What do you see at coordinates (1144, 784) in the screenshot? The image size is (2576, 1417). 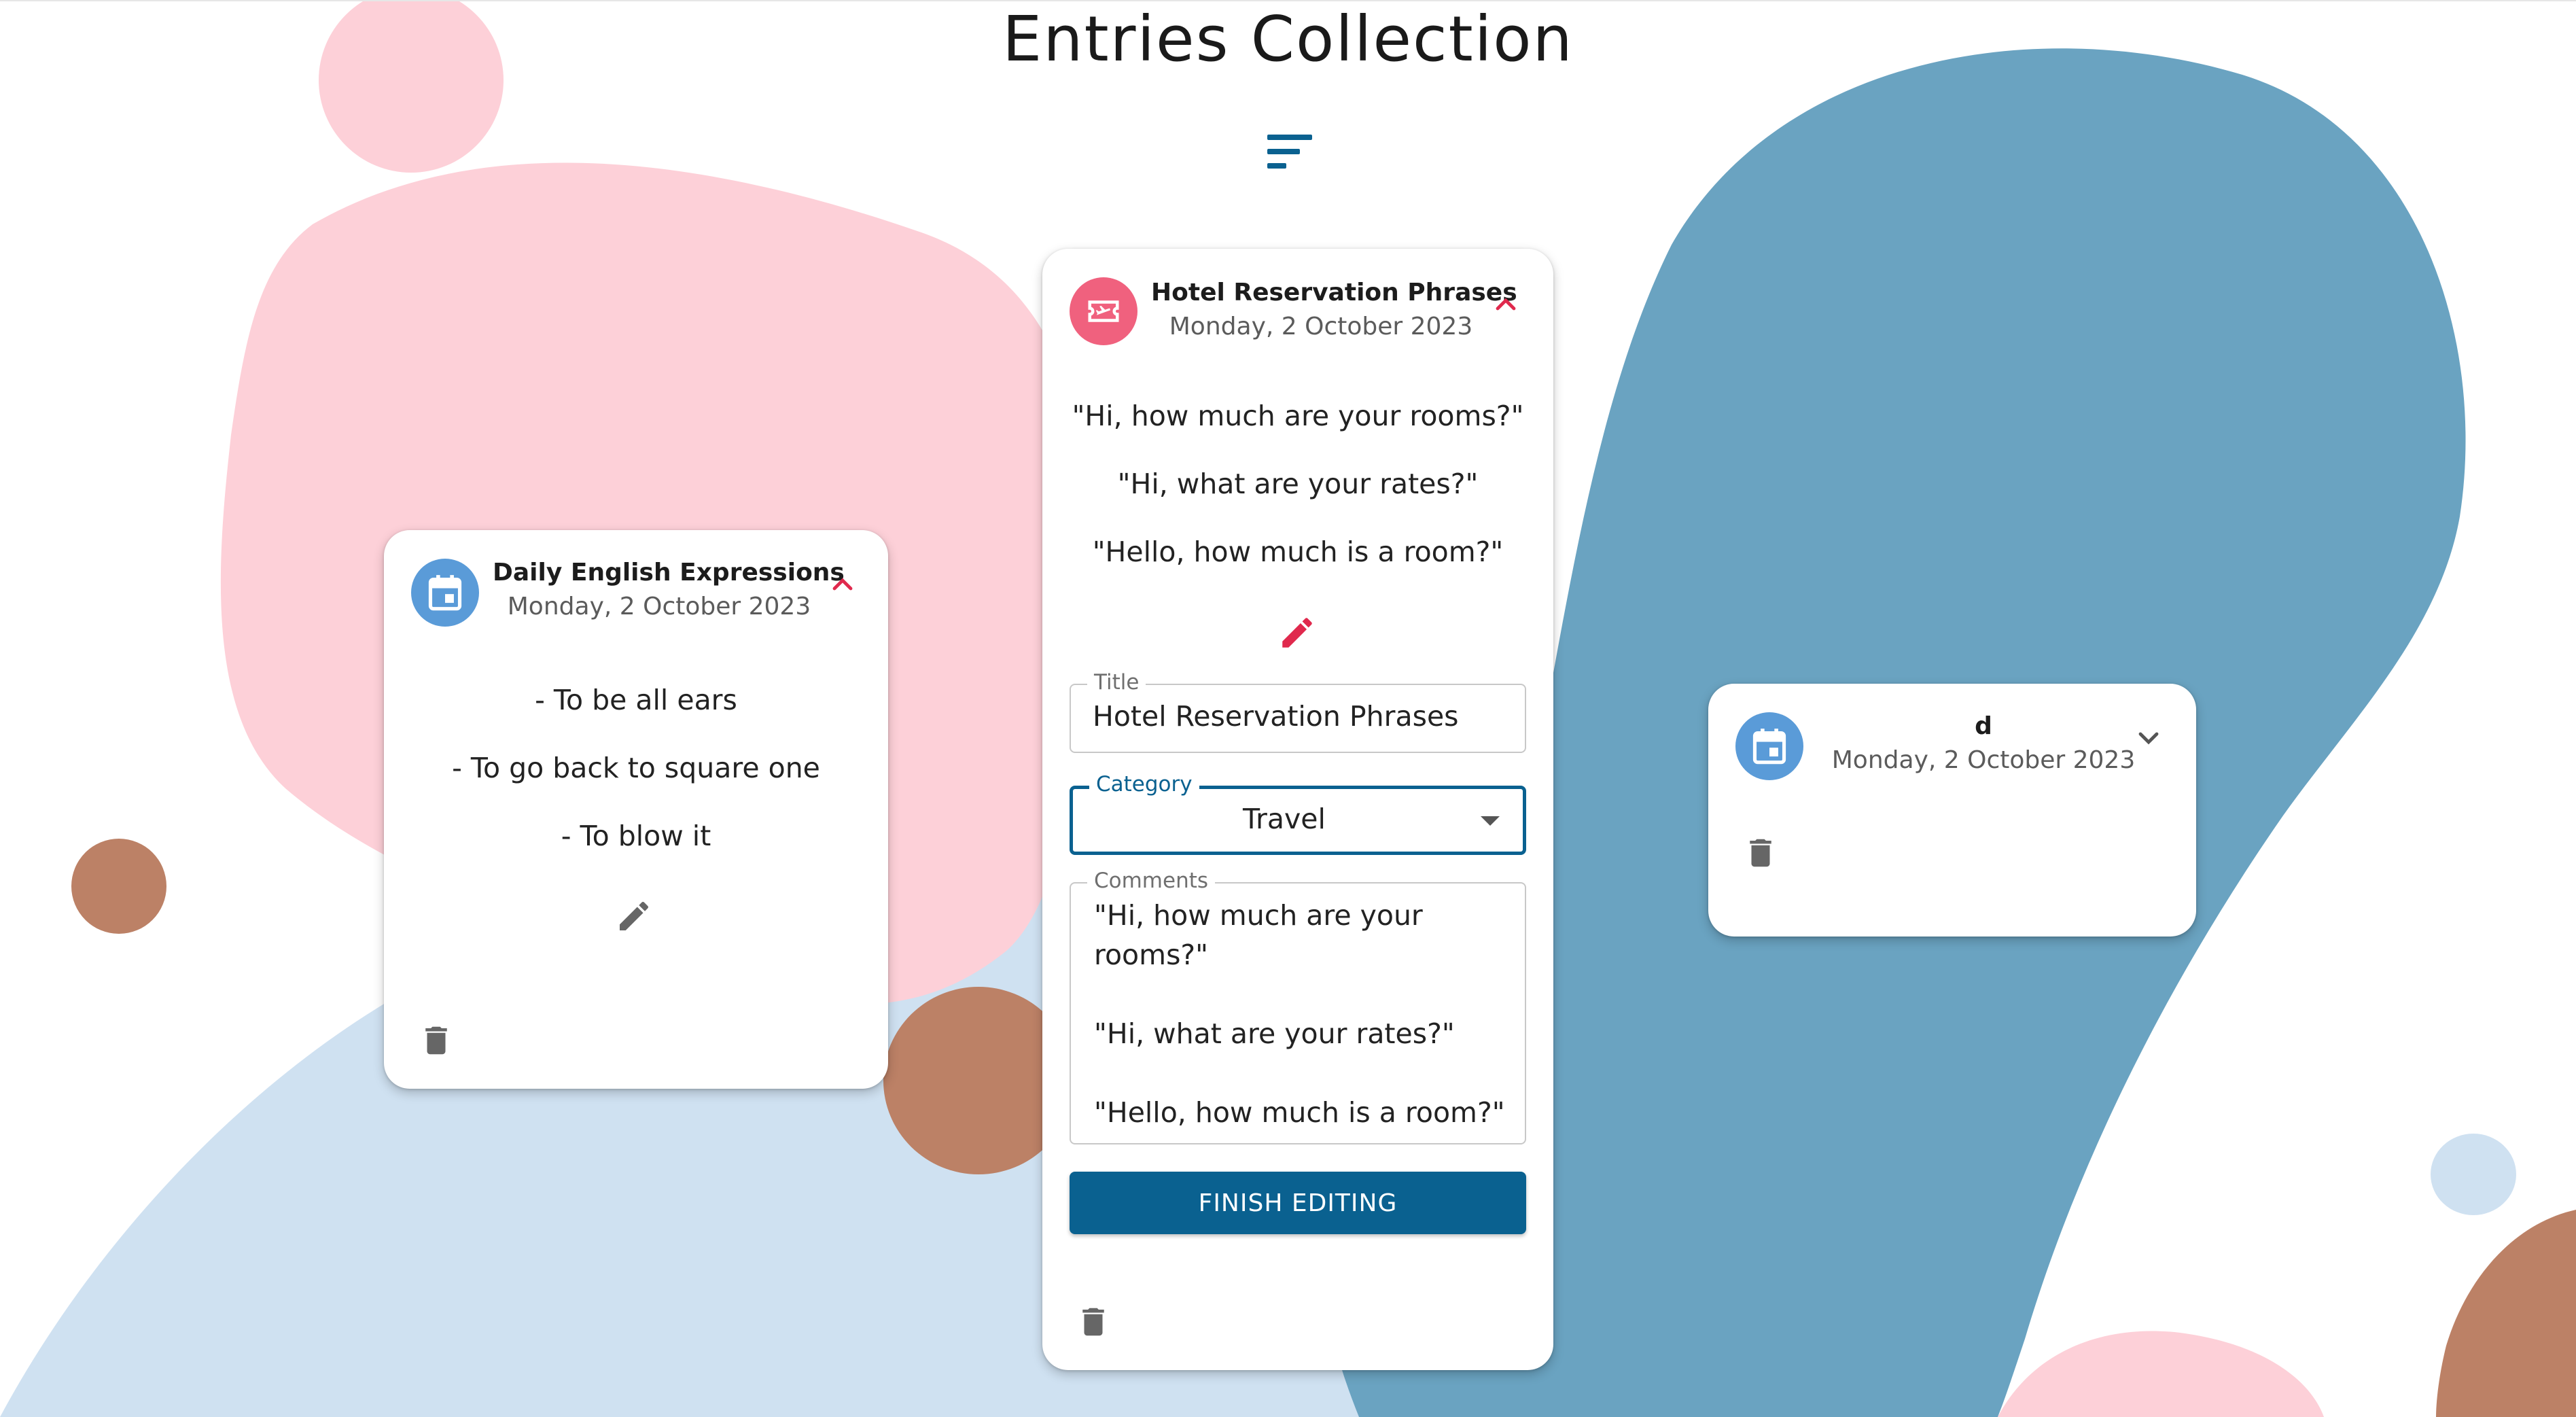 I see `category-select-label: Category` at bounding box center [1144, 784].